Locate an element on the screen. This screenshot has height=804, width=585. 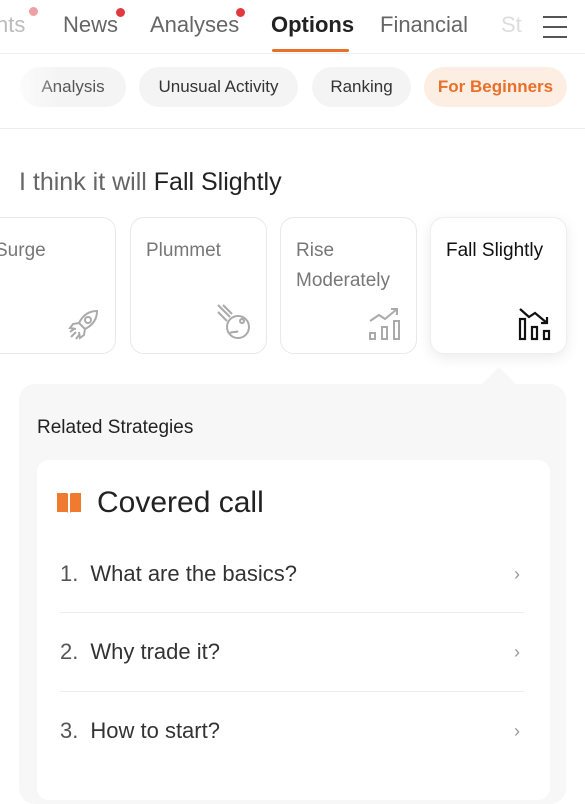
card-fall-slightly: Fall Slightly is located at coordinates (498, 285).